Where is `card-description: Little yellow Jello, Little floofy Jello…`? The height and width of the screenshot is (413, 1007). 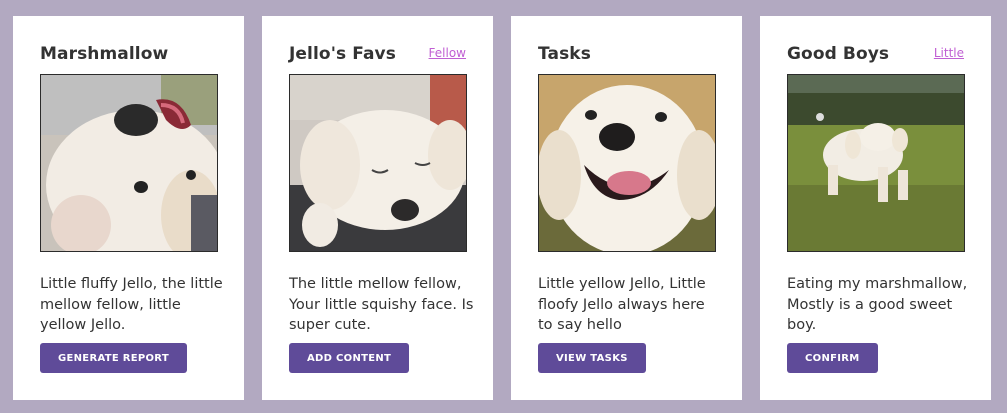
card-description: Little yellow Jello, Little floofy Jello… is located at coordinates (622, 304).